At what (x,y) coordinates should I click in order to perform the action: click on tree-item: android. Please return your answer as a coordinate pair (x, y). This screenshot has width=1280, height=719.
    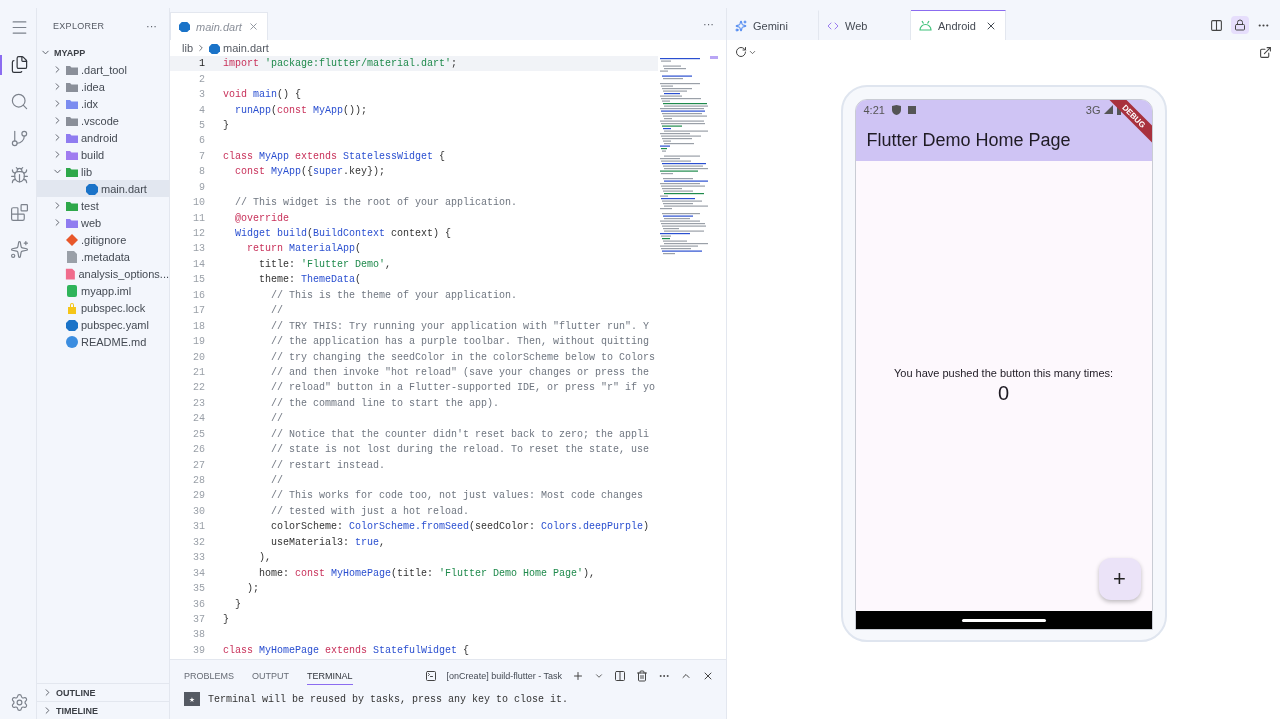
    Looking at the image, I should click on (103, 137).